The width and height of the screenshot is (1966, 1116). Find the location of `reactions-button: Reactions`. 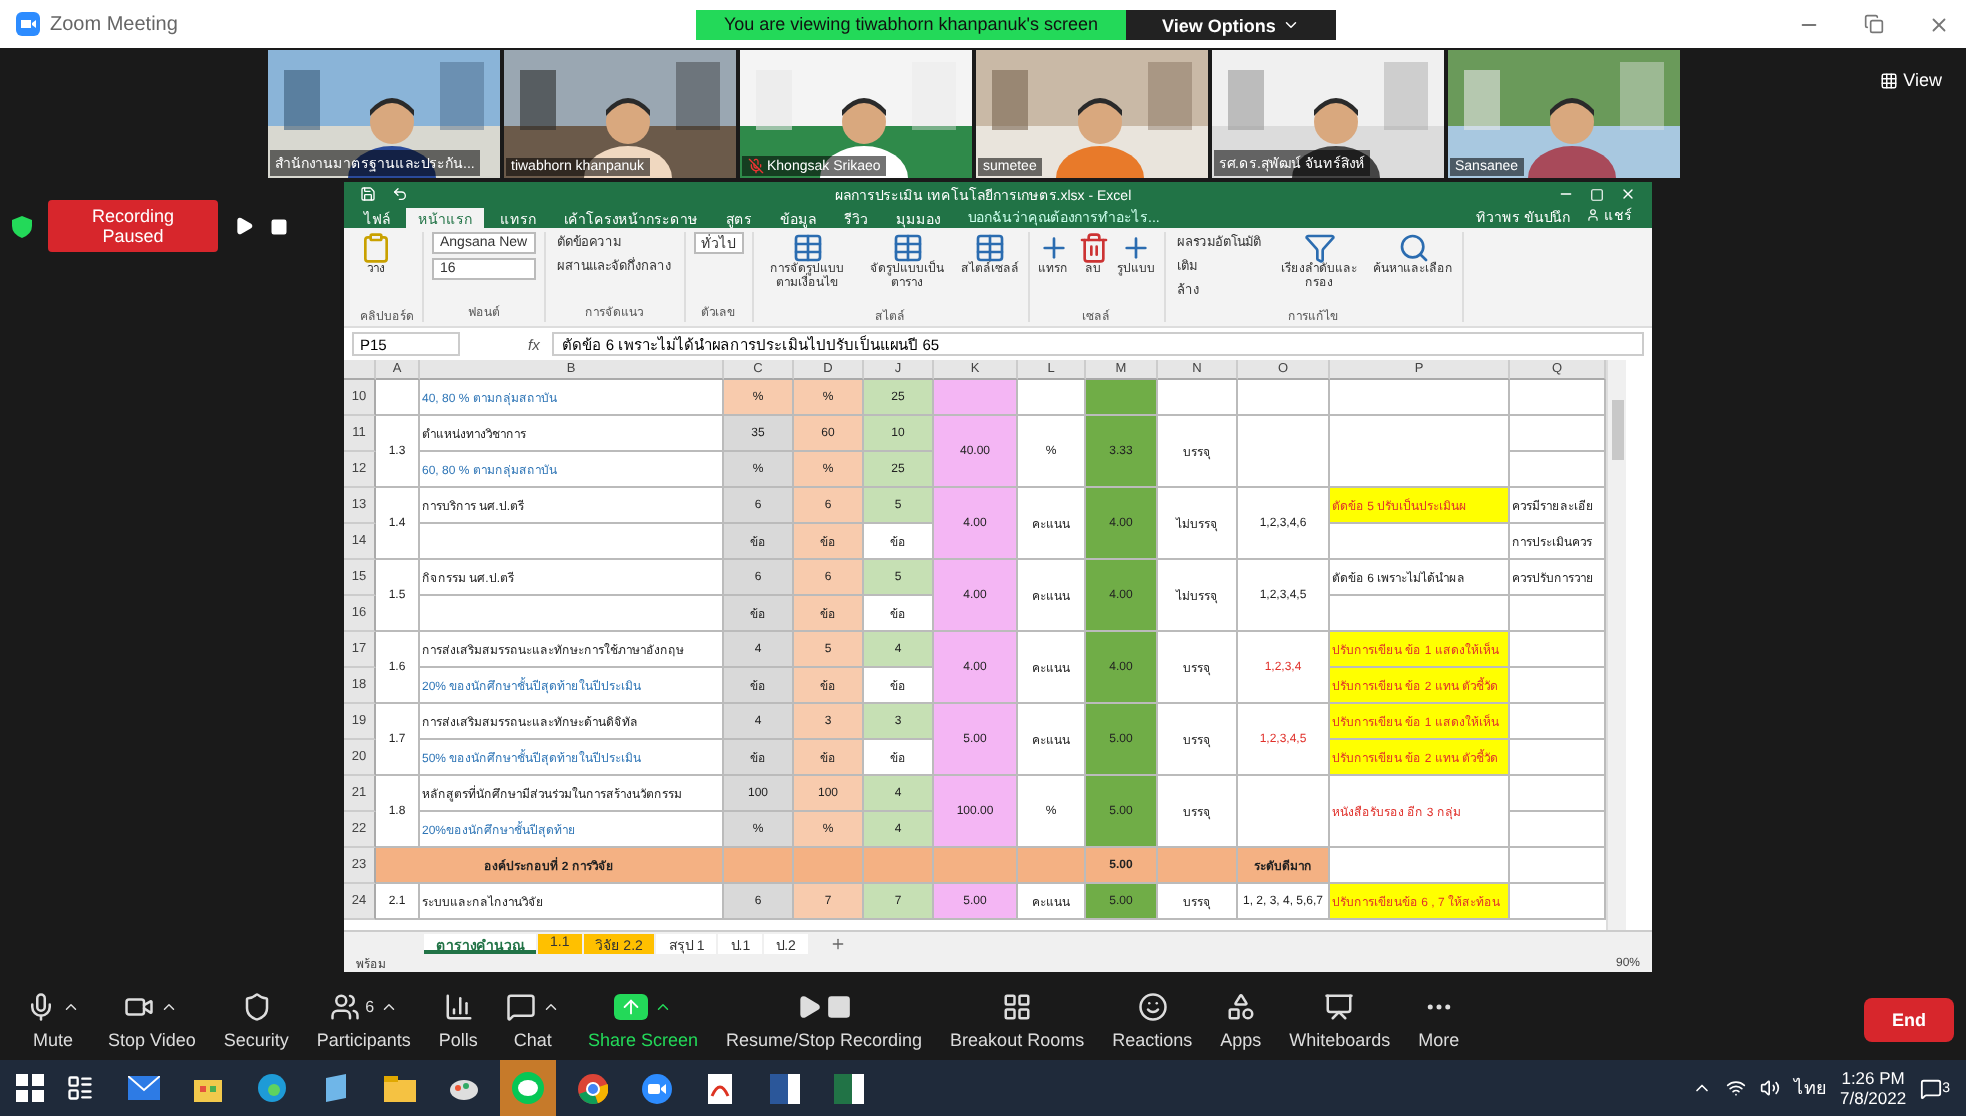

reactions-button: Reactions is located at coordinates (1152, 1020).